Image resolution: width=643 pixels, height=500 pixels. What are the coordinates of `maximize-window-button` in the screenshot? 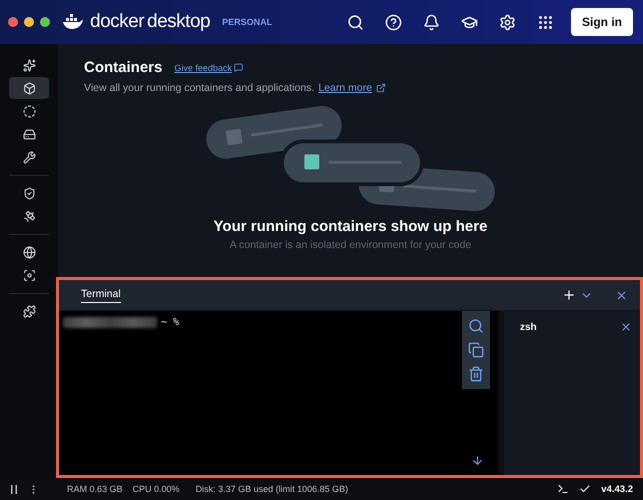 It's located at (45, 22).